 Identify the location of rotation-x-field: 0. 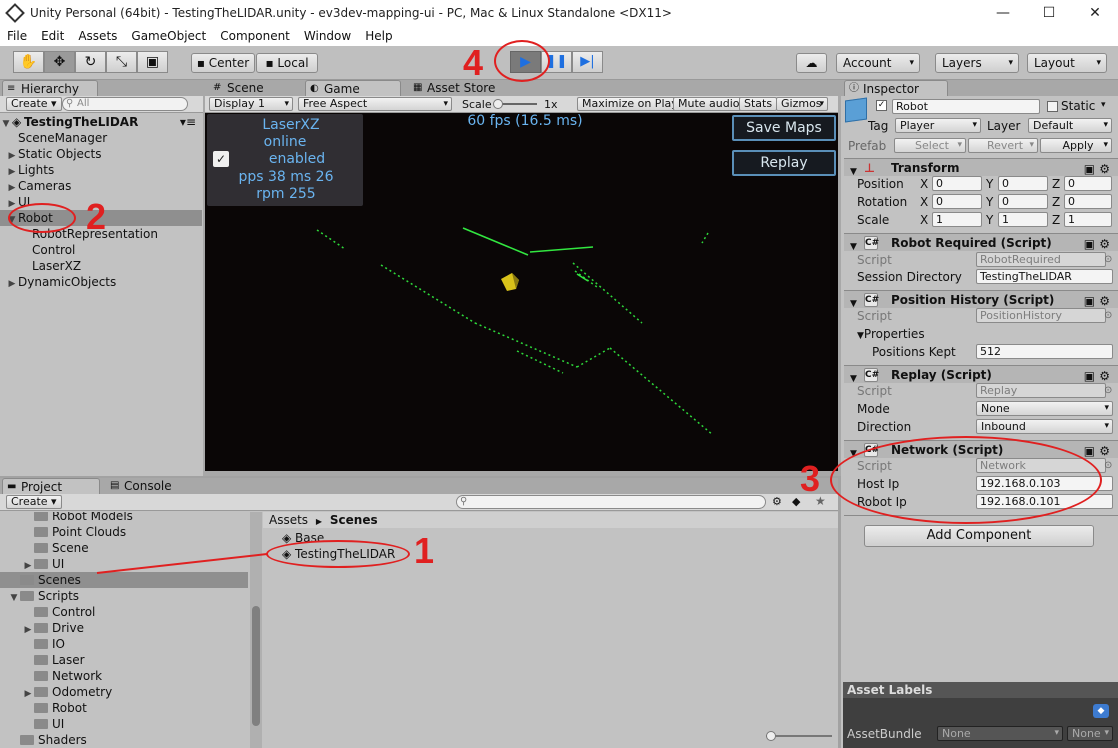
(957, 201).